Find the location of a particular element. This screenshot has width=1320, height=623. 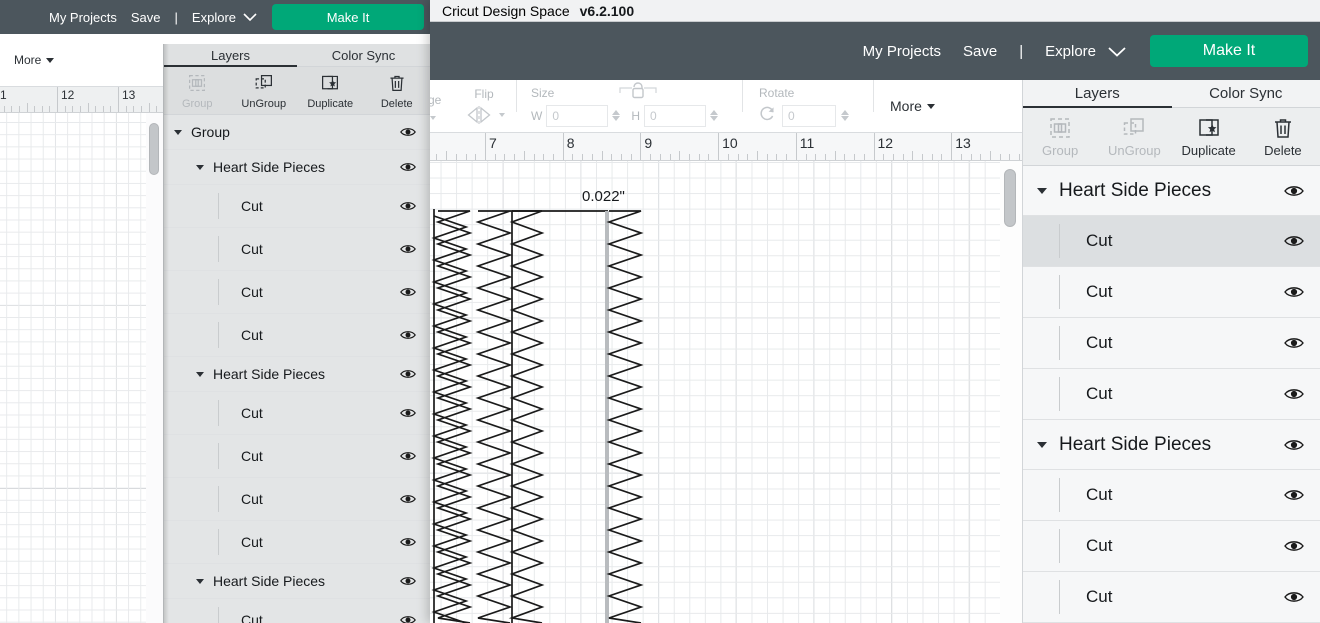

horizontal-ruler: 7 8 9 10 11 12 13 is located at coordinates (726, 147).